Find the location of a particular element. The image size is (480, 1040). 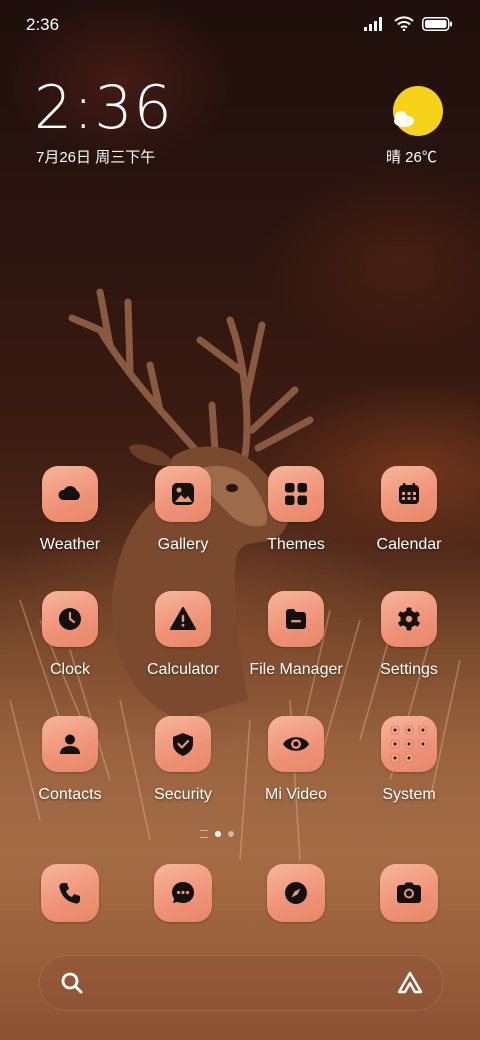

cloud-icon is located at coordinates (69, 493).